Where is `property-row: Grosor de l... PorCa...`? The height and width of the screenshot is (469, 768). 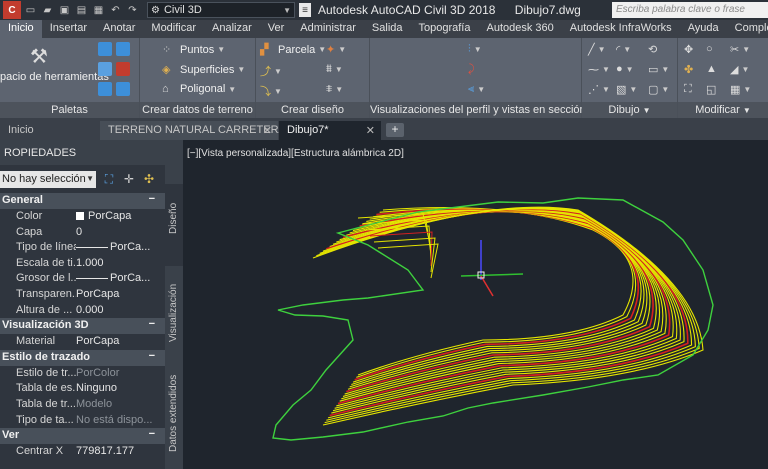
property-row: Grosor de l... PorCa... is located at coordinates (82, 279).